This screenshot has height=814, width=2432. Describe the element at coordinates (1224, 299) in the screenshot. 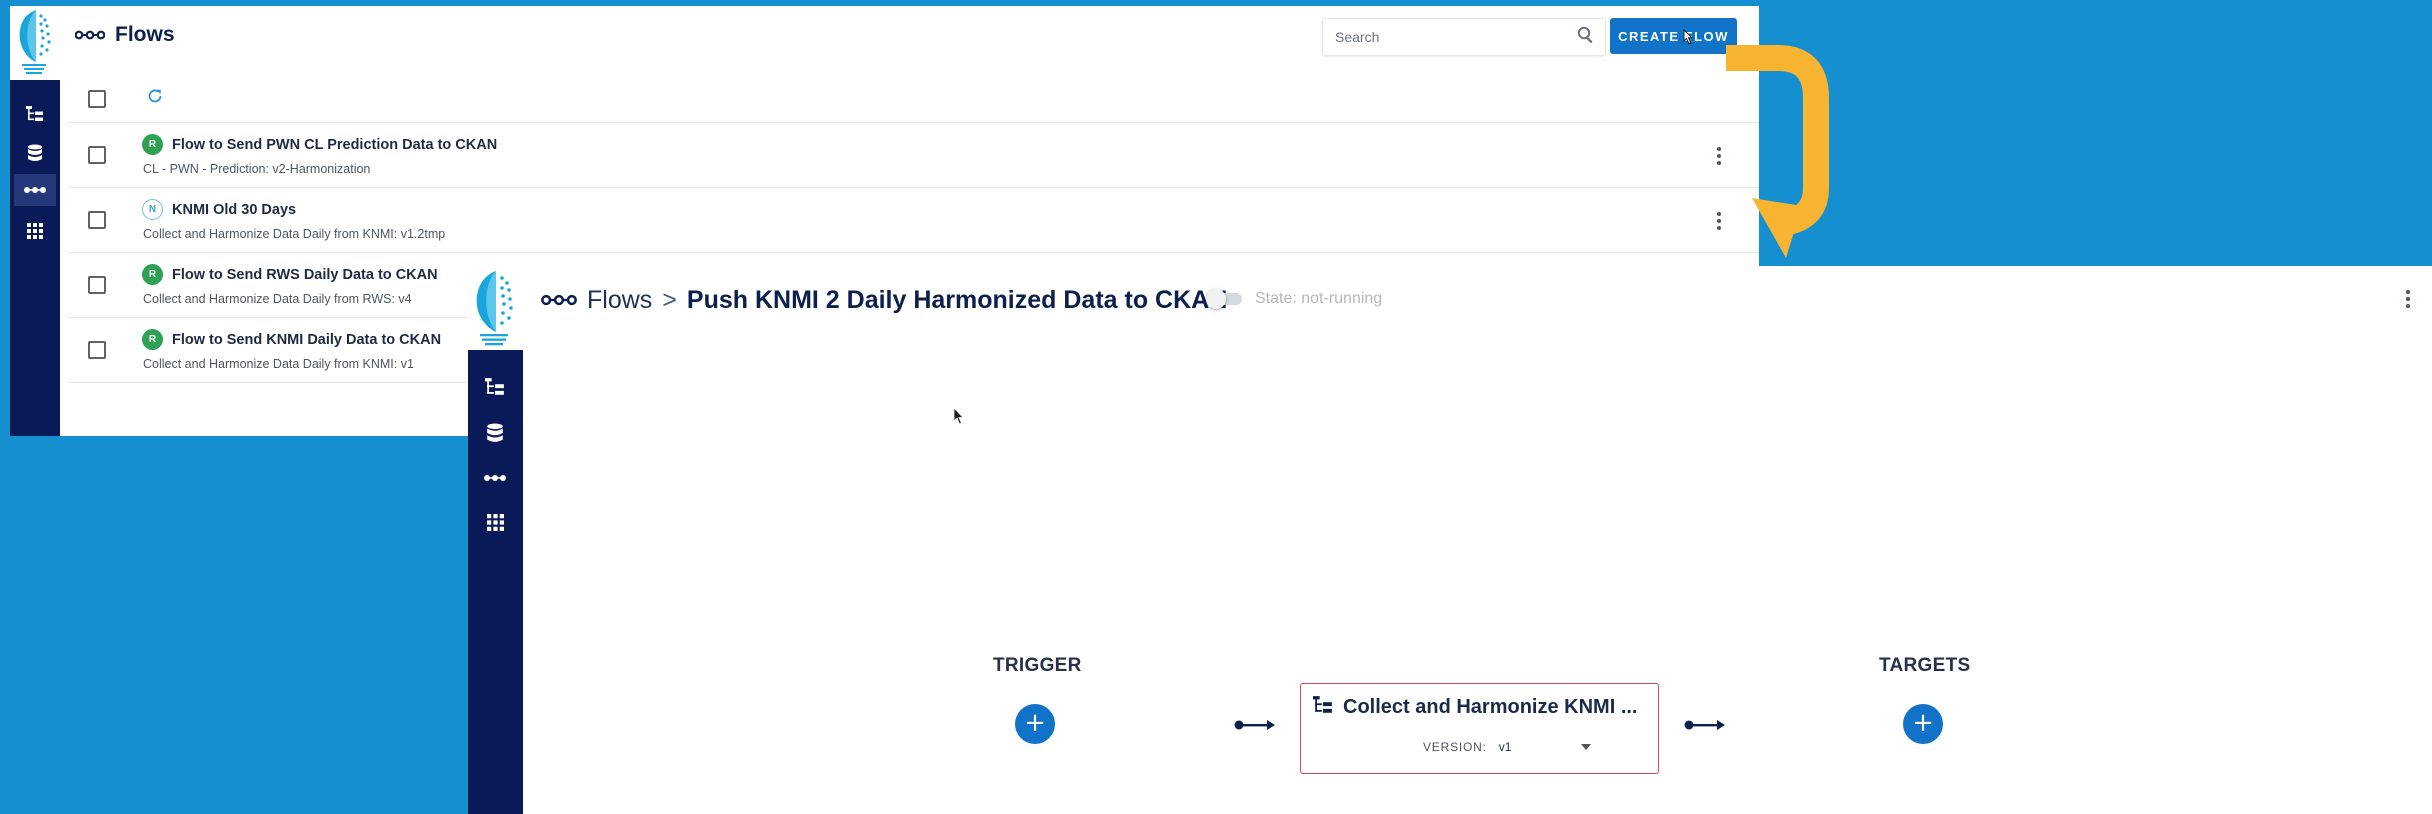

I see `state-toggle` at that location.